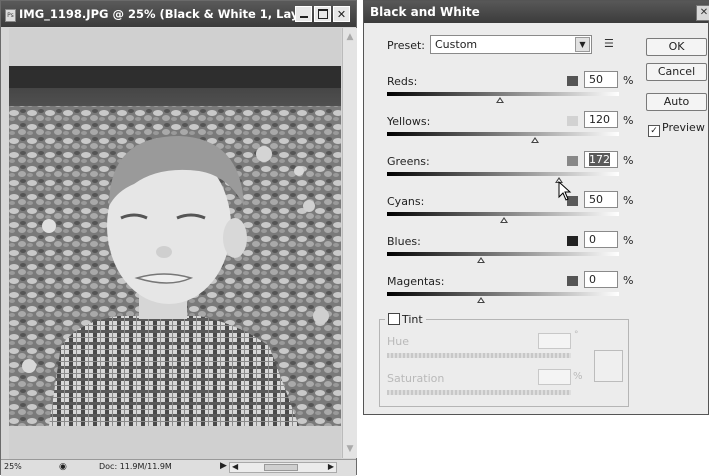 The width and height of the screenshot is (709, 476). I want to click on greens-value-input: 172, so click(601, 159).